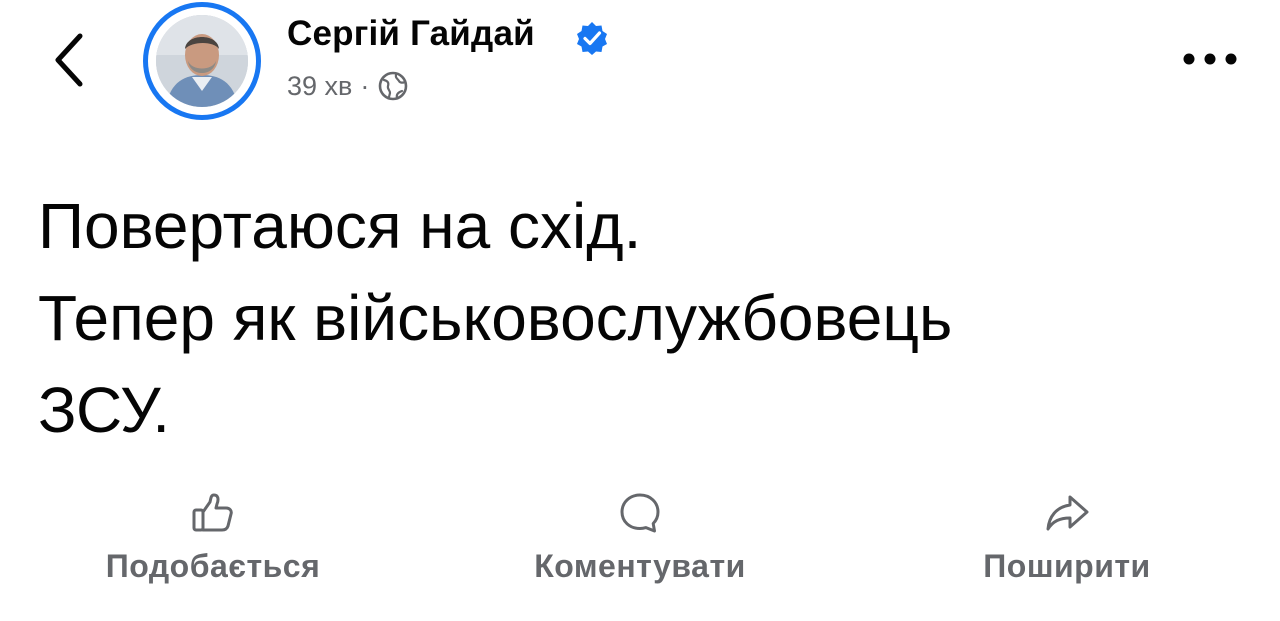 Image resolution: width=1280 pixels, height=621 pixels. I want to click on chevron-left-icon, so click(69, 60).